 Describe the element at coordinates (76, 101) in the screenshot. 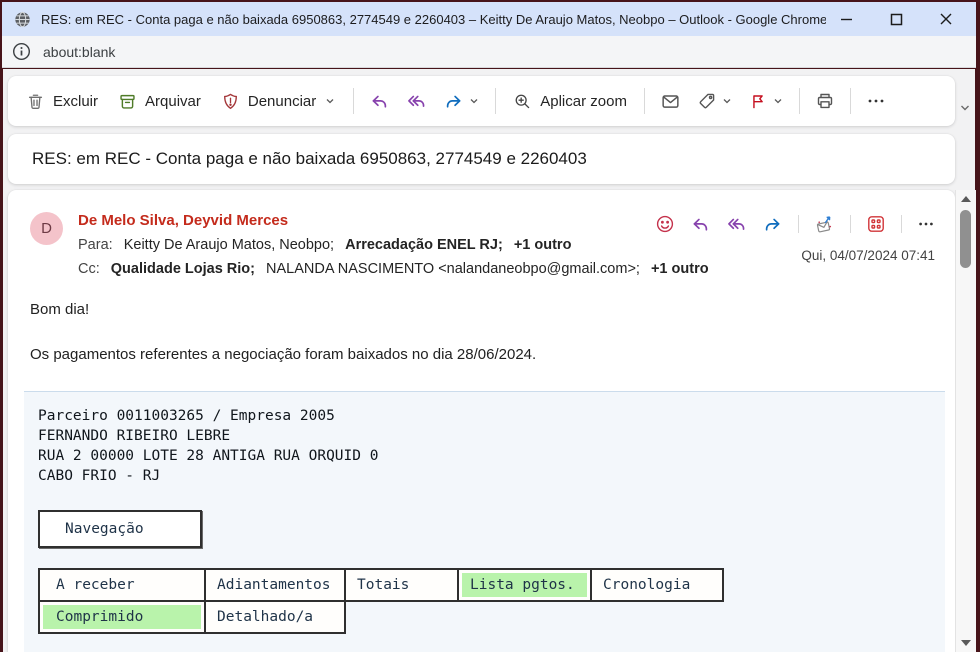

I see `delete-label: Excluir` at that location.